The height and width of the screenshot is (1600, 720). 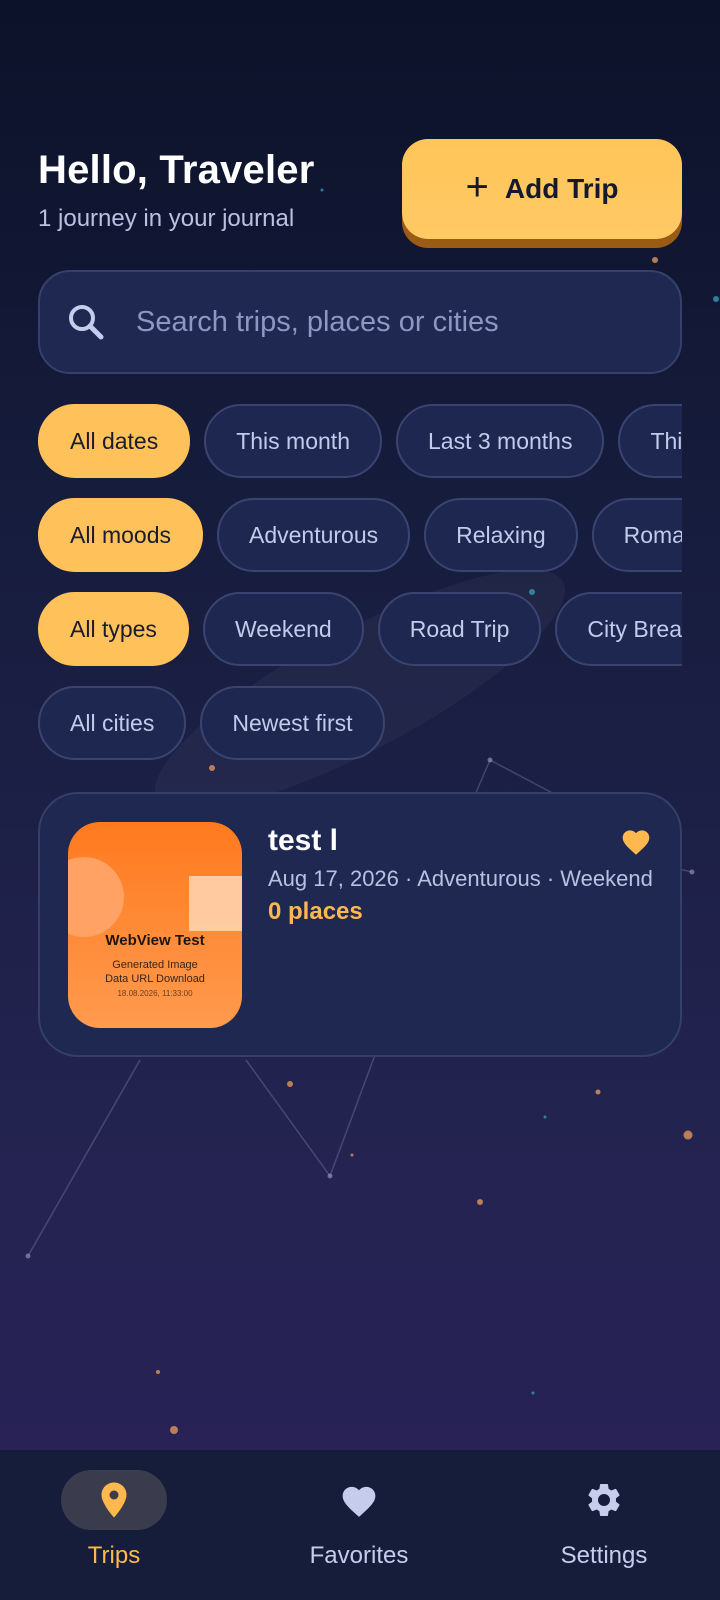 I want to click on chip-city-break: City Break, so click(x=618, y=629).